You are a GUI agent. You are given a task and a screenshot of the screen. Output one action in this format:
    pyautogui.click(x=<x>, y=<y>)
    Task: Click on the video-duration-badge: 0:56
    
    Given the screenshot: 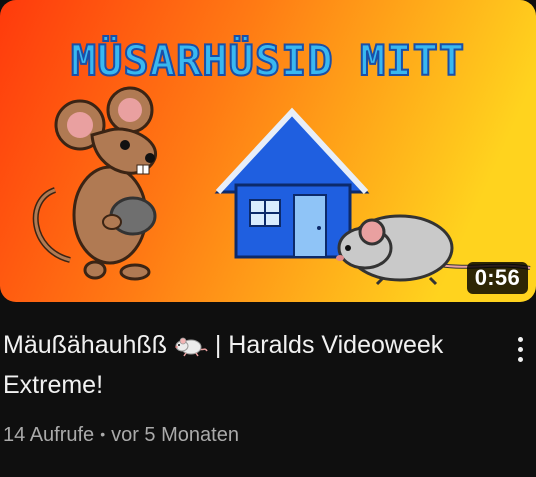 What is the action you would take?
    pyautogui.click(x=497, y=278)
    